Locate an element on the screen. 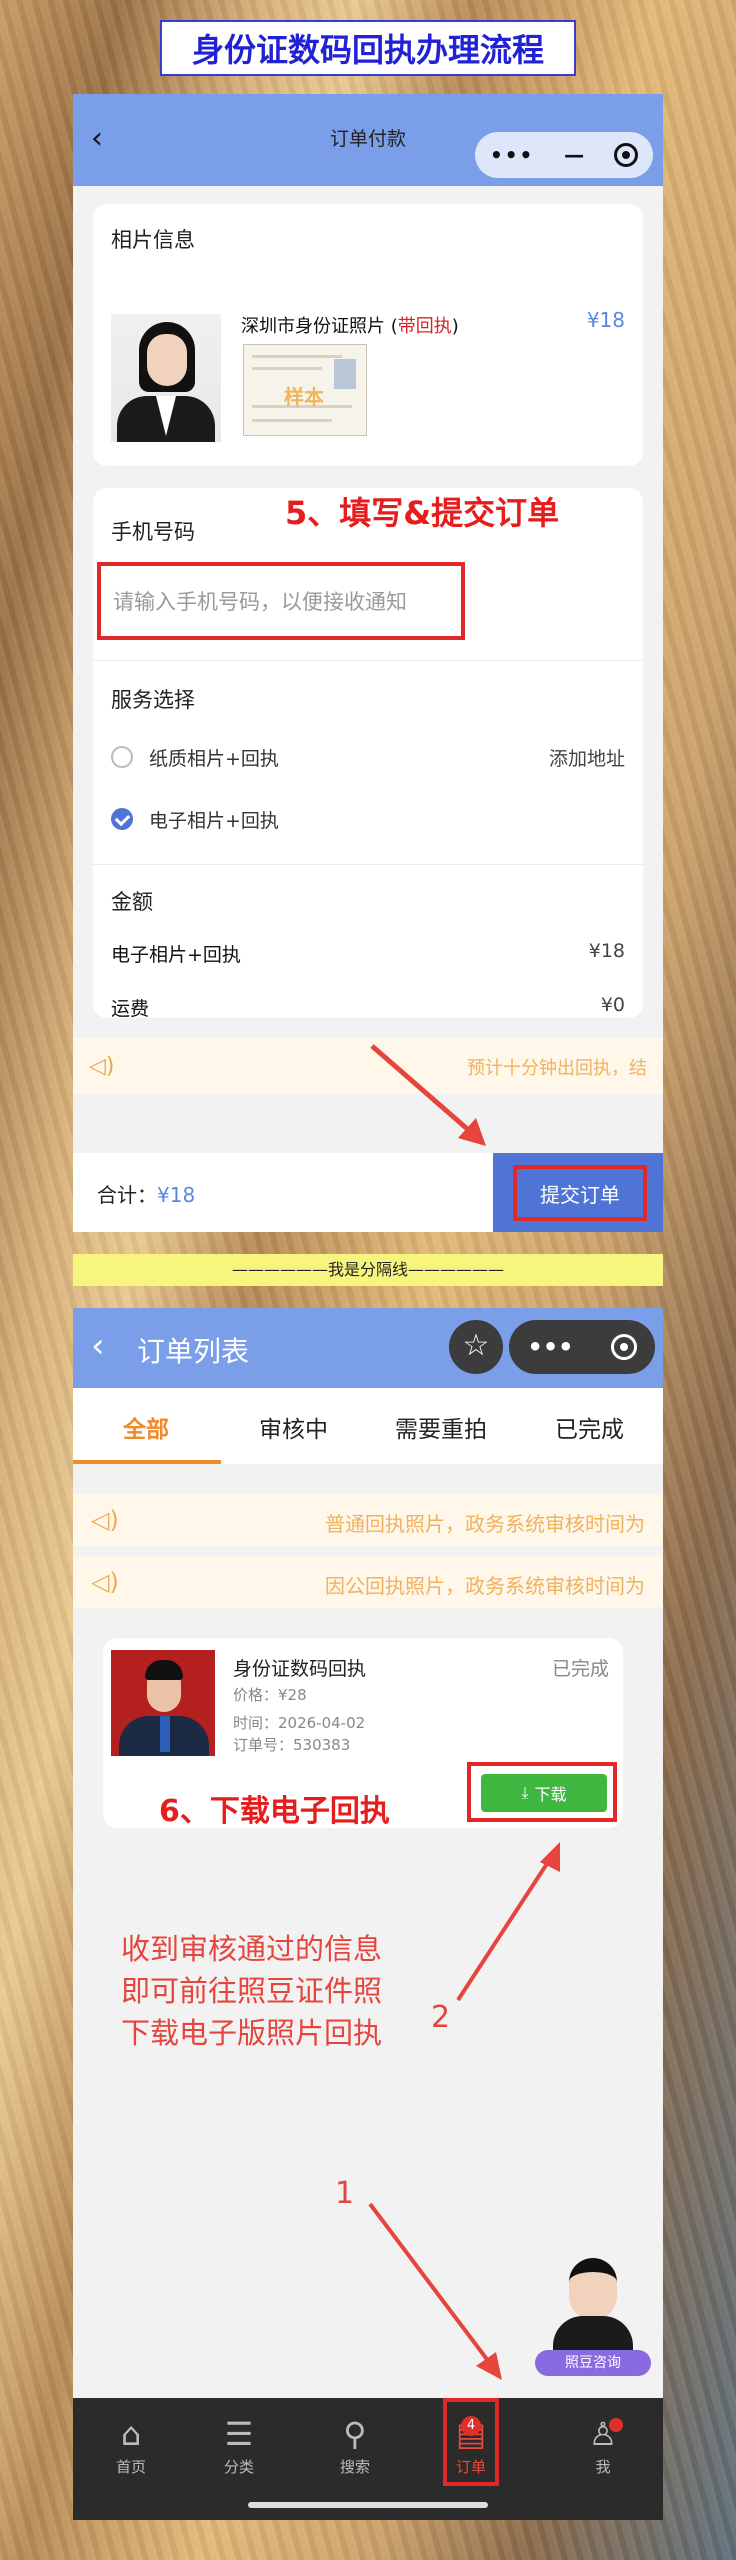 This screenshot has width=736, height=2560. active-tab-indicator is located at coordinates (147, 1462).